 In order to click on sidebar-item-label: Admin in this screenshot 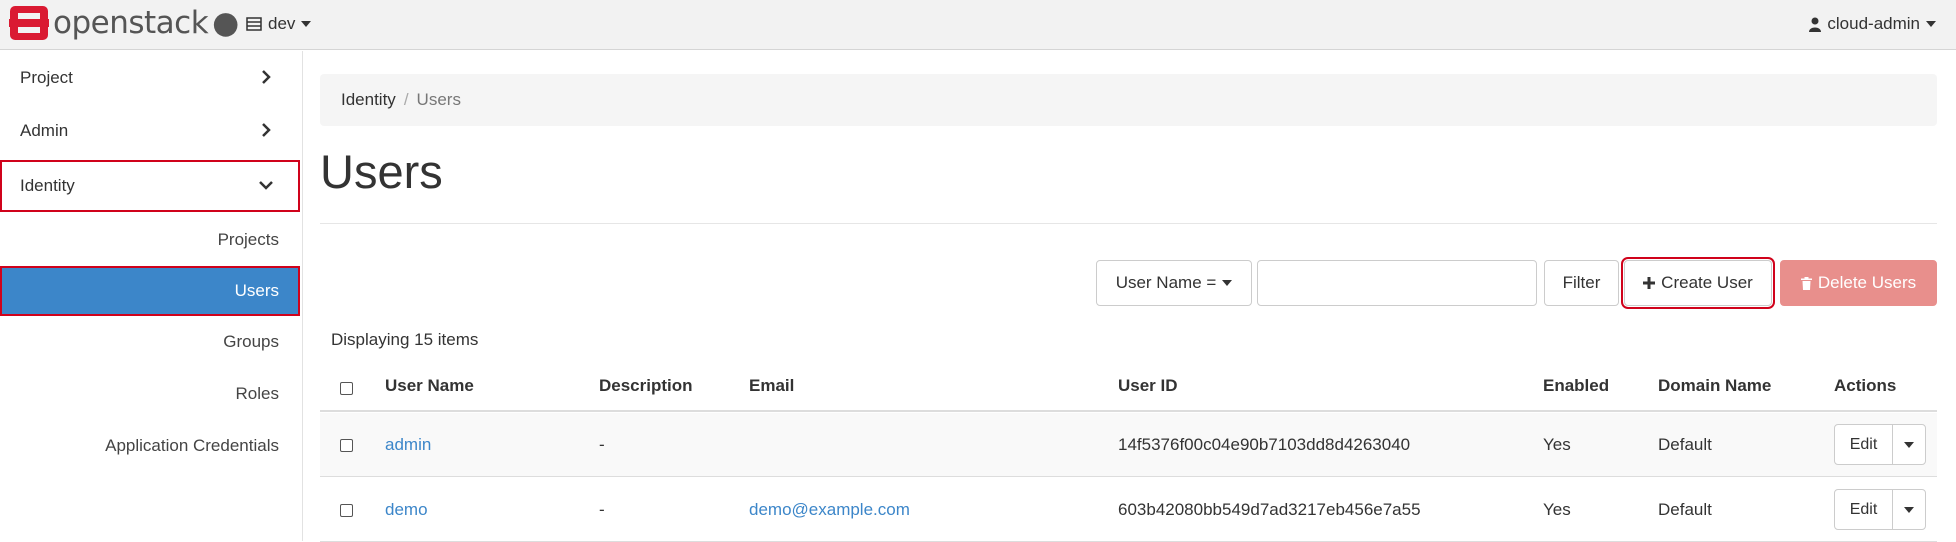, I will do `click(44, 130)`.